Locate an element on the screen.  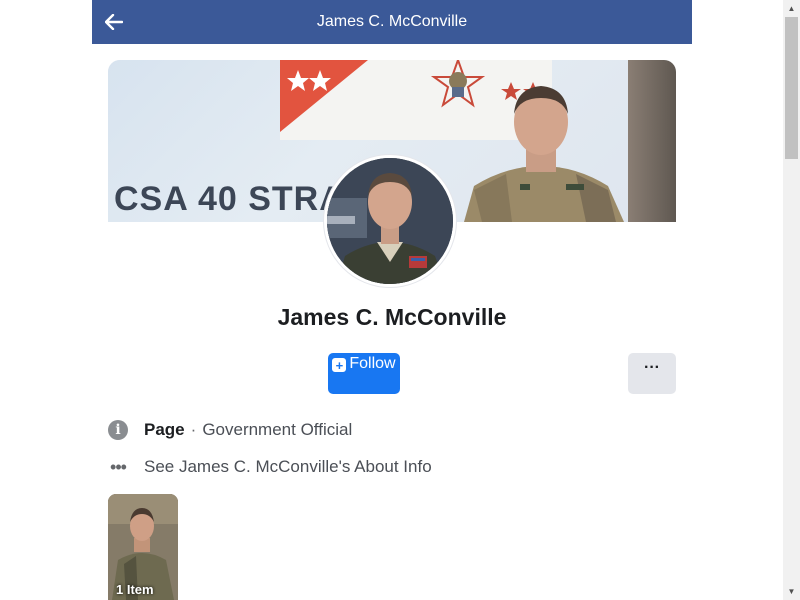
more-icon: ··· is located at coordinates (652, 367).